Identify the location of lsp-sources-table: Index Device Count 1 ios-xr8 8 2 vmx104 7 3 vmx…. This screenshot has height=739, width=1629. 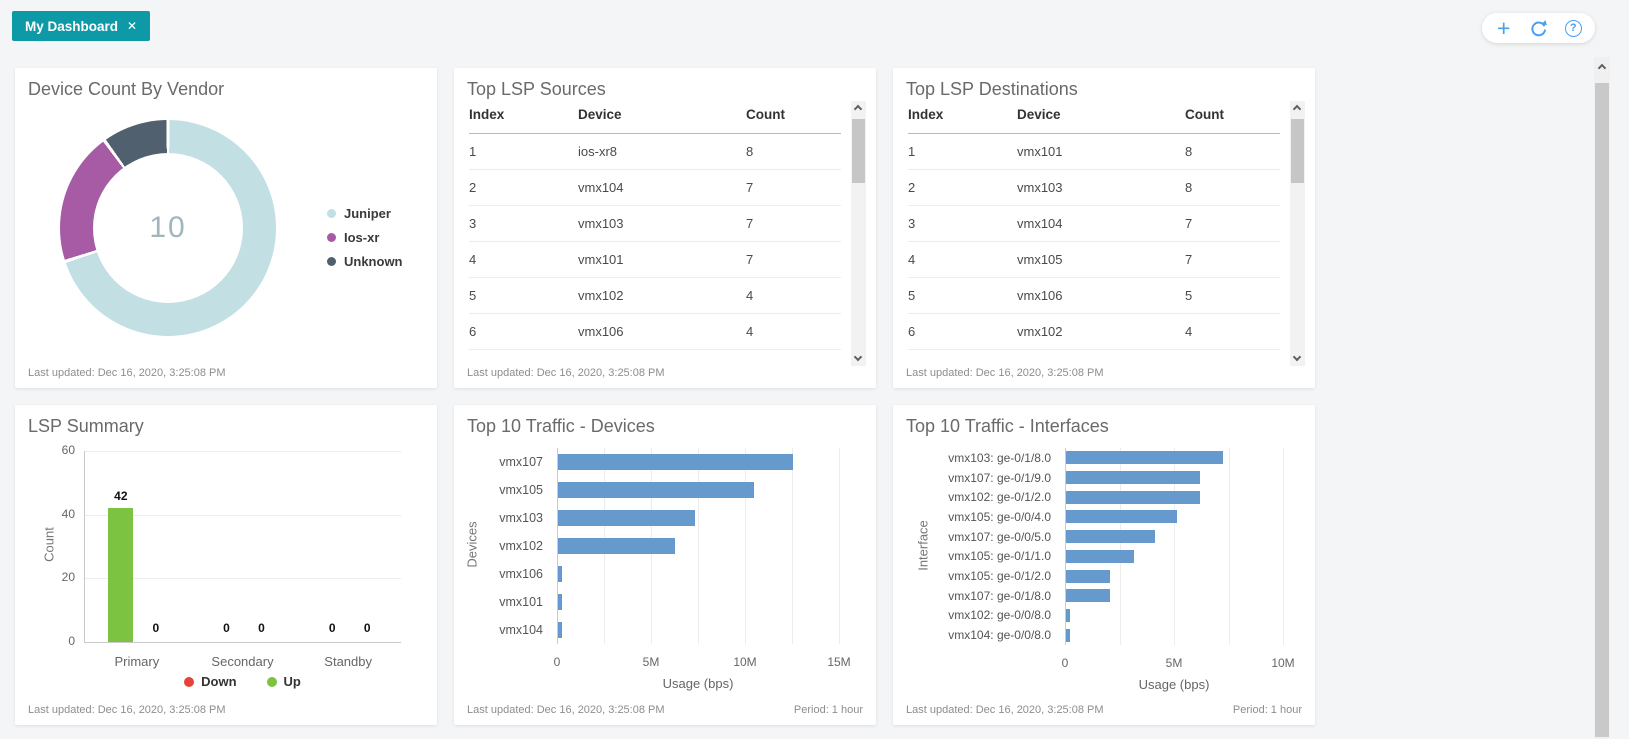
(655, 225).